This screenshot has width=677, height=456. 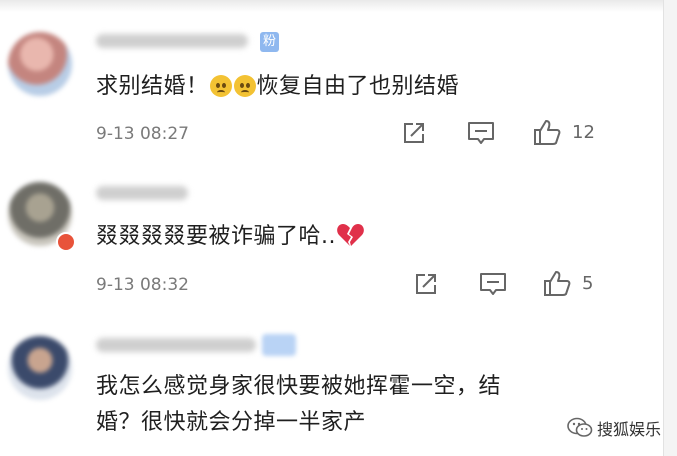 What do you see at coordinates (66, 242) in the screenshot?
I see `avatar-badge` at bounding box center [66, 242].